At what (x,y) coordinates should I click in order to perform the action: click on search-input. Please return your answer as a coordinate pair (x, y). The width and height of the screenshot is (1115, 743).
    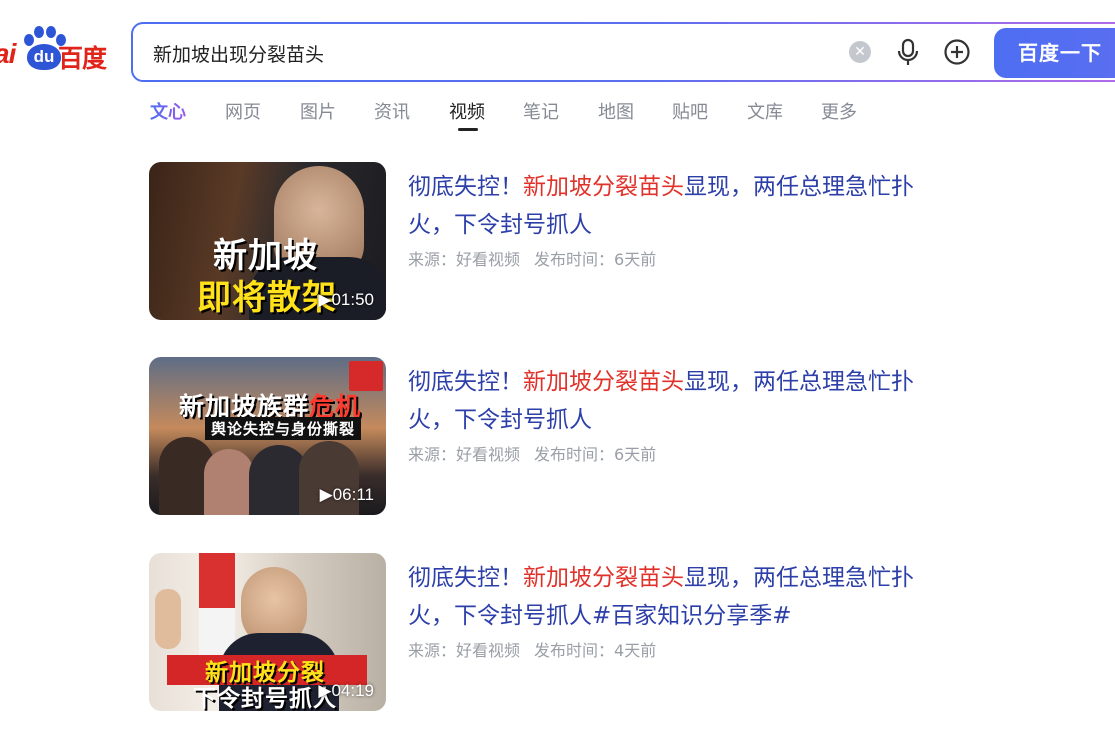
    Looking at the image, I should click on (493, 53).